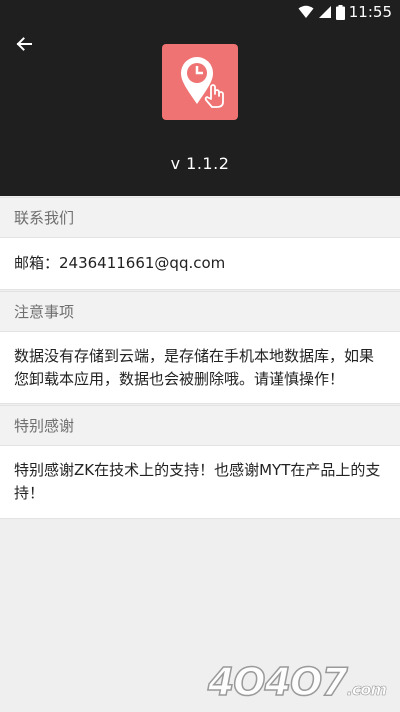 This screenshot has width=400, height=712. Describe the element at coordinates (306, 12) in the screenshot. I see `wifi-icon` at that location.